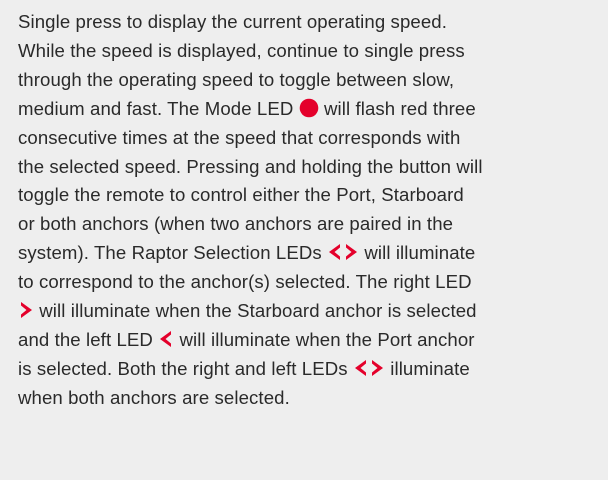  Describe the element at coordinates (154, 397) in the screenshot. I see `text-line: when both anchors are selected.` at that location.